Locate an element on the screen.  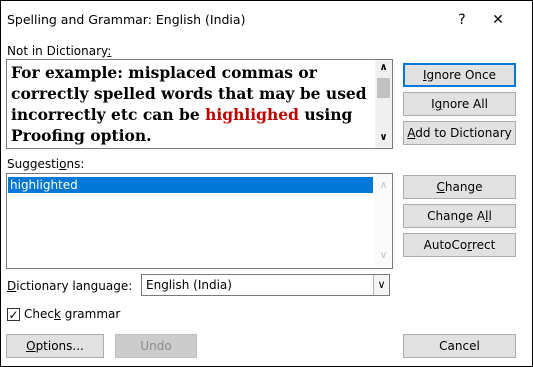
dictionary-language-label: Dictionary language: is located at coordinates (70, 286).